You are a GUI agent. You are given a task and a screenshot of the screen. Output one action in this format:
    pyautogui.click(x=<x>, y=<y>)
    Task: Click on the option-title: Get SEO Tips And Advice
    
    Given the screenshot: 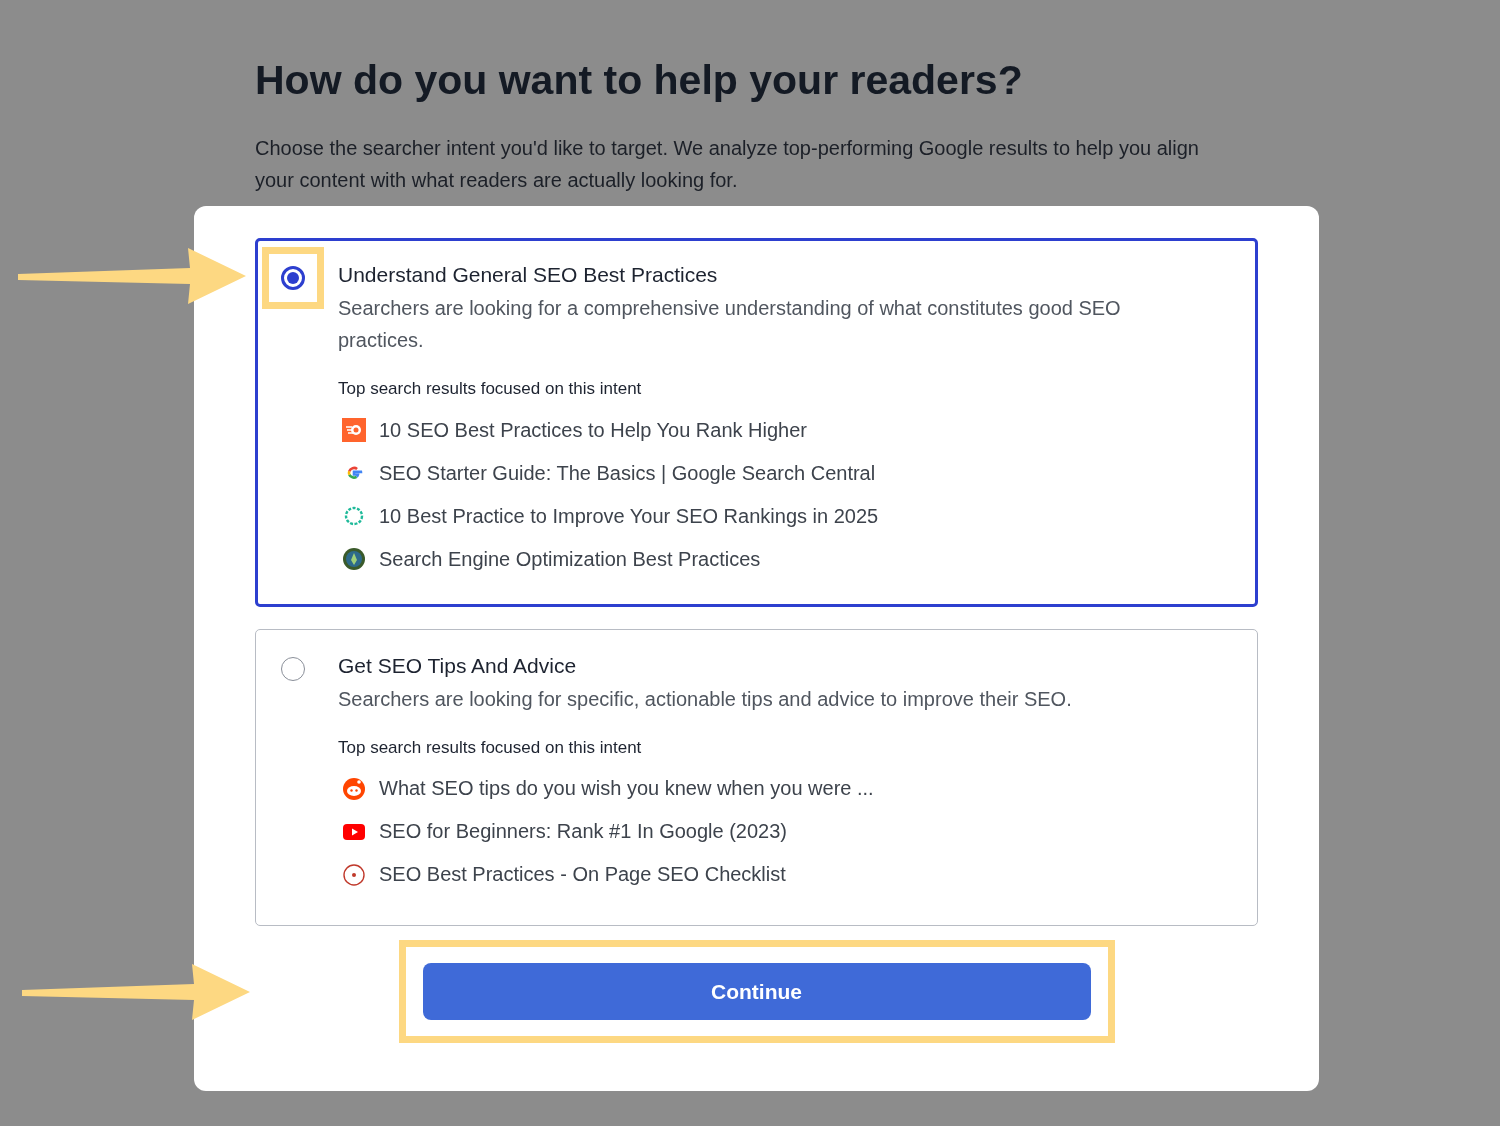 What is the action you would take?
    pyautogui.click(x=458, y=665)
    